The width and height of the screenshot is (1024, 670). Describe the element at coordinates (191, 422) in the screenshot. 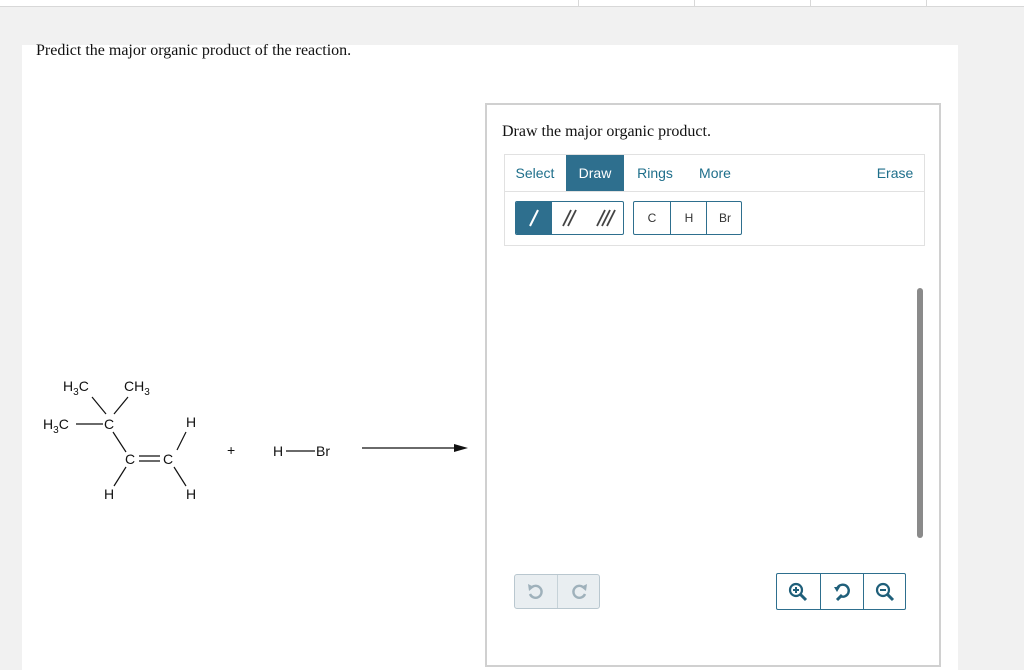

I see `label-h-top-right: H` at that location.